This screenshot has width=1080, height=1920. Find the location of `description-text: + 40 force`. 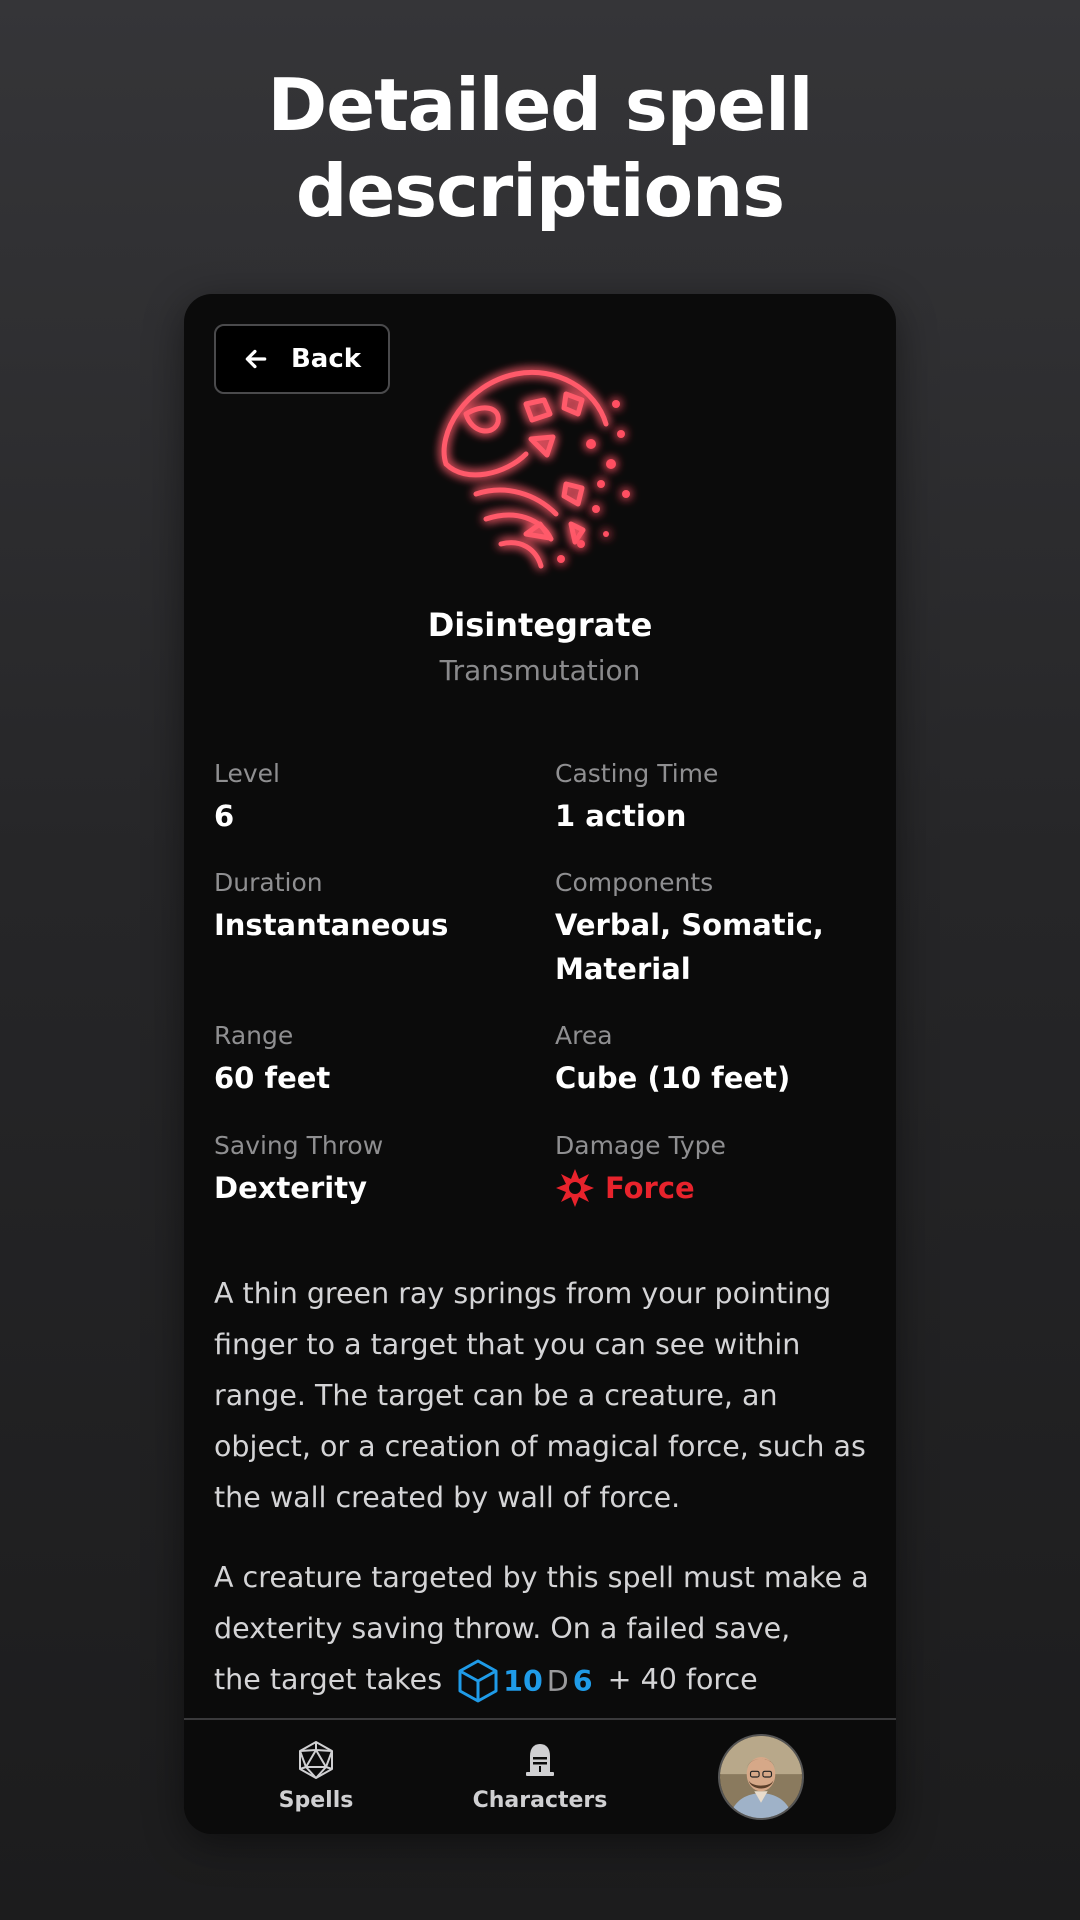

description-text: + 40 force is located at coordinates (682, 1679).